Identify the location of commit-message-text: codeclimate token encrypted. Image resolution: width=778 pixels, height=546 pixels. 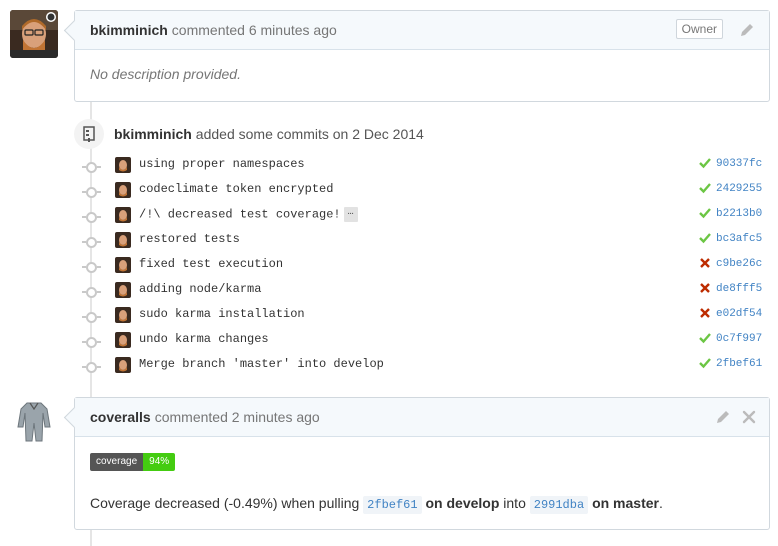
(236, 189).